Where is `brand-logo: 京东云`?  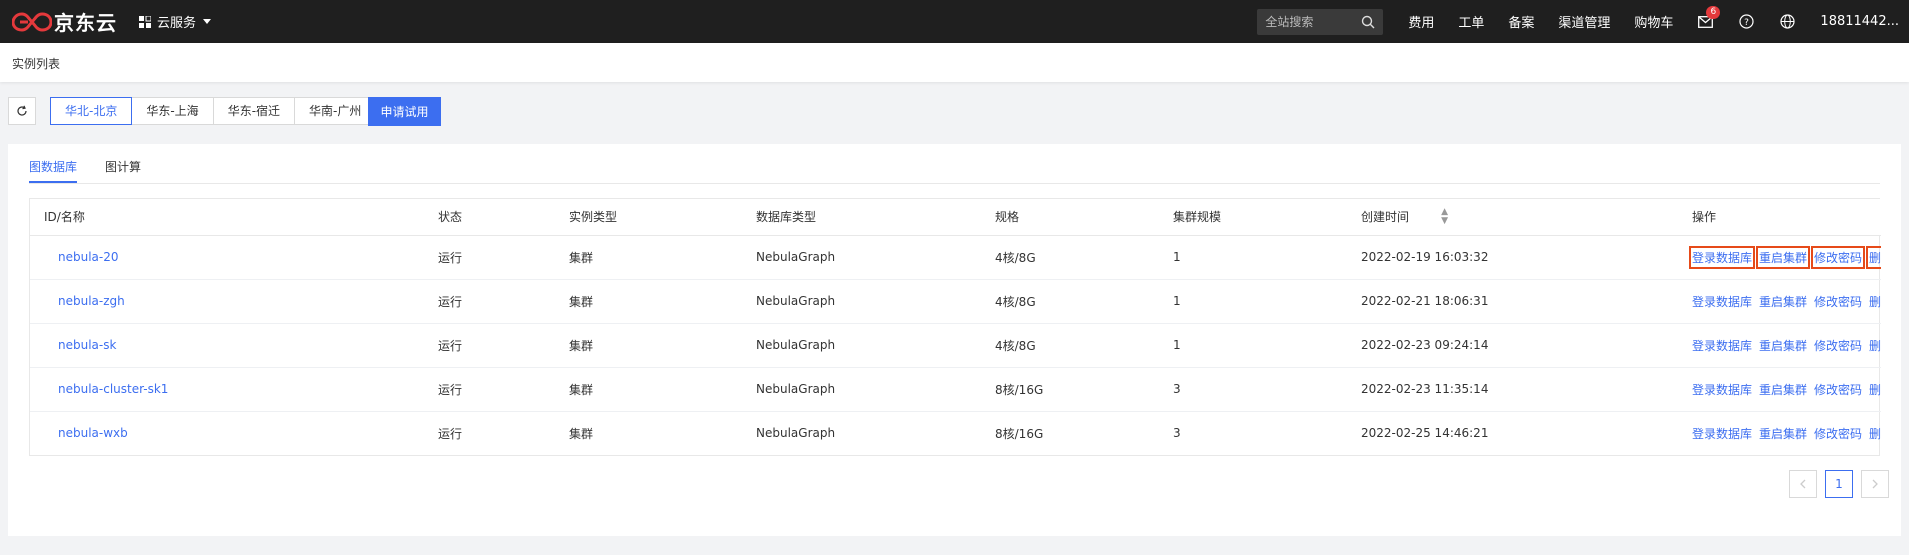
brand-logo: 京东云 is located at coordinates (64, 21).